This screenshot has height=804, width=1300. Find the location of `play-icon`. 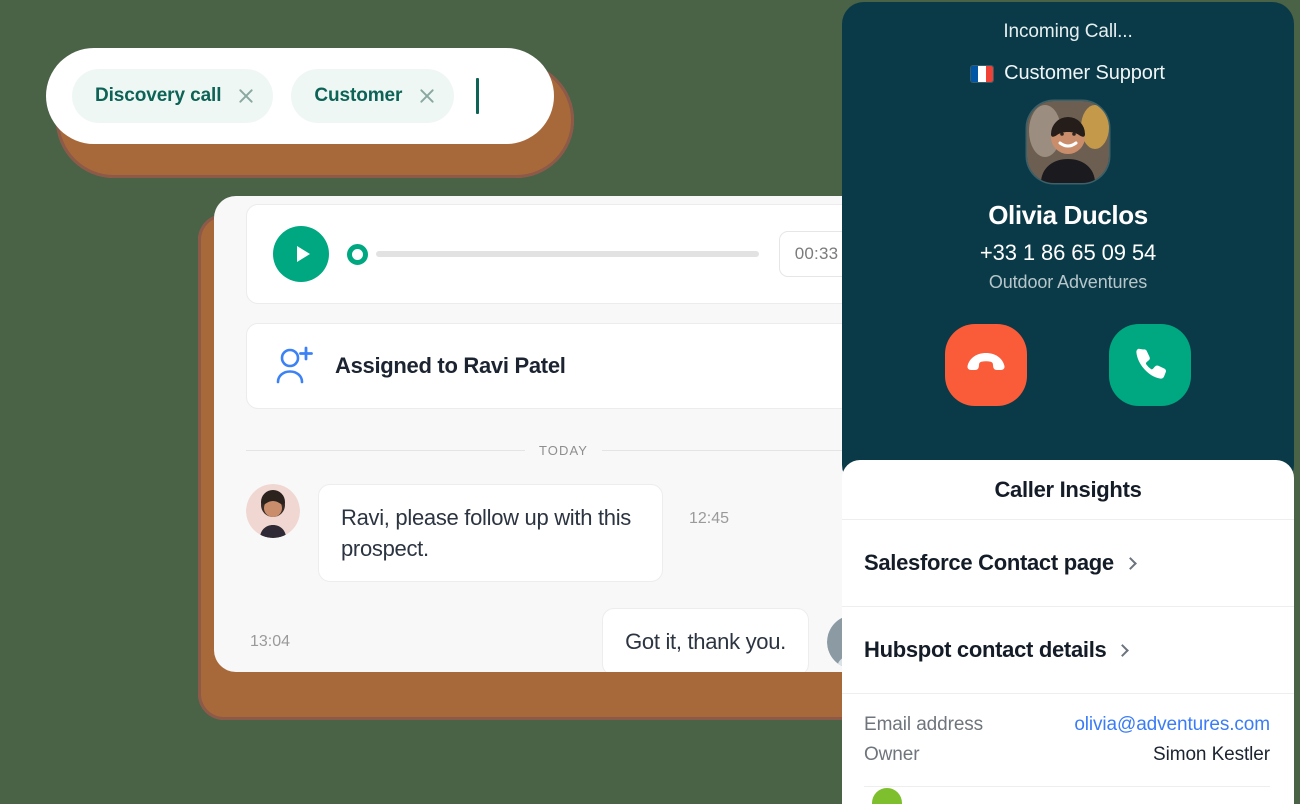

play-icon is located at coordinates (301, 254).